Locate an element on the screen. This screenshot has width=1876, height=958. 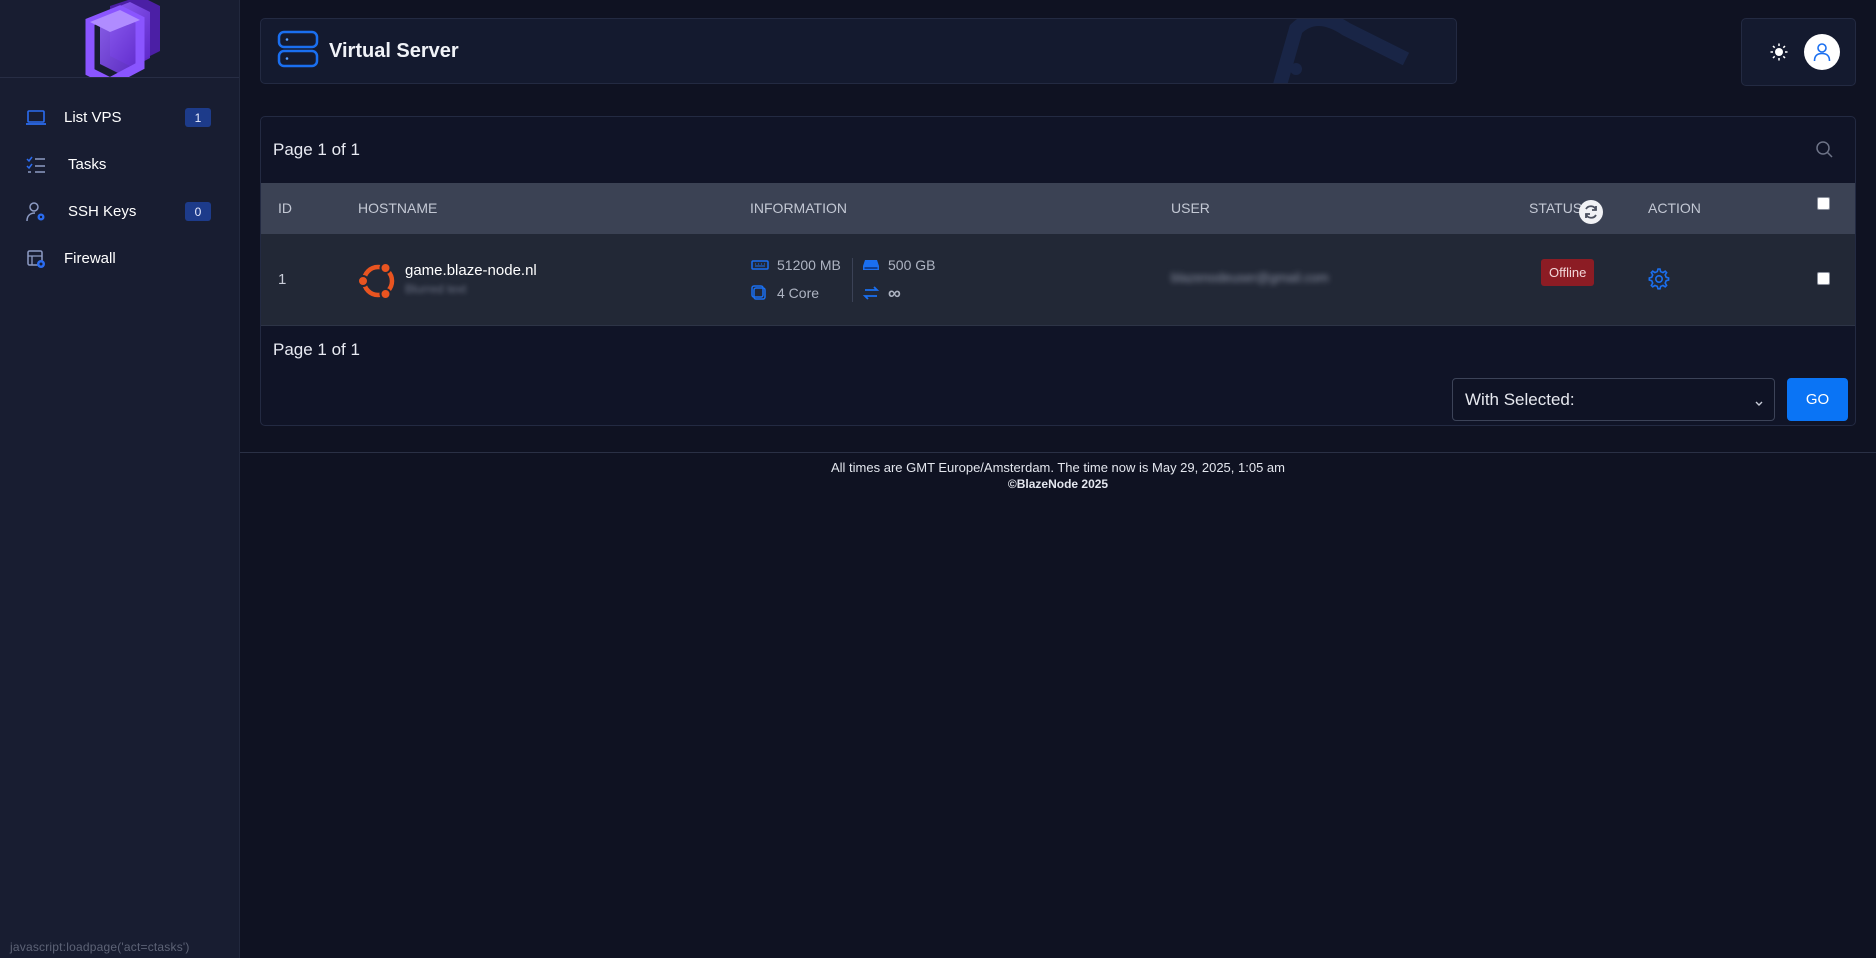
bandwidth-spec: ∞ is located at coordinates (898, 293).